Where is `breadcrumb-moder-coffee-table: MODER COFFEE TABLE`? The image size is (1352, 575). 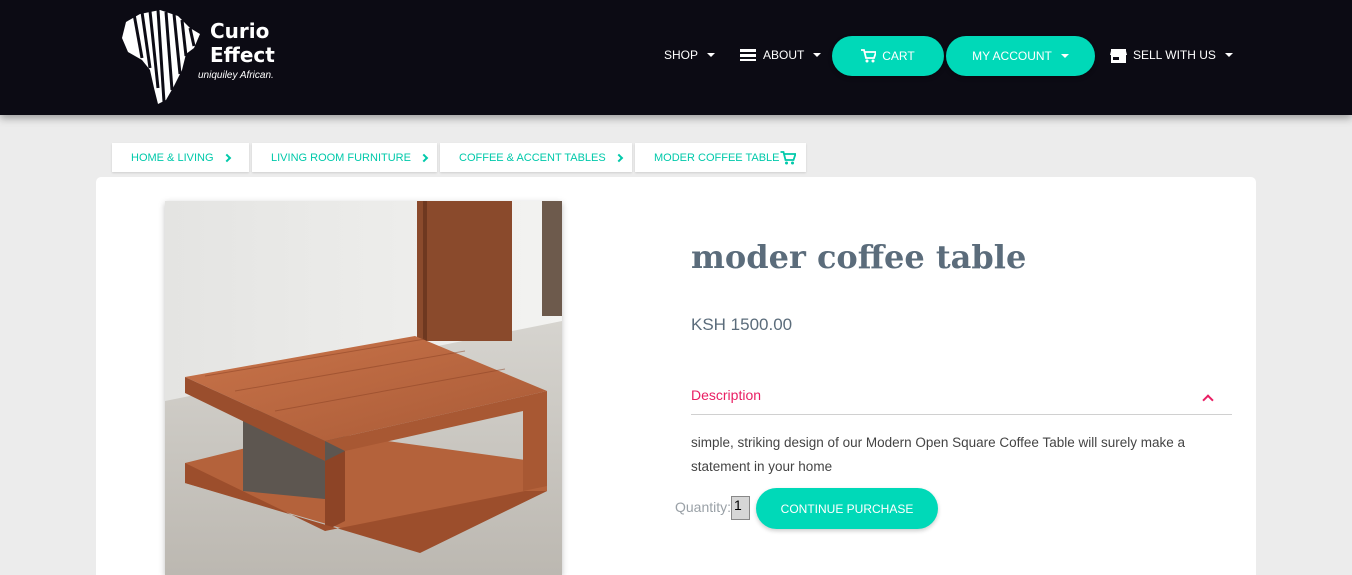 breadcrumb-moder-coffee-table: MODER COFFEE TABLE is located at coordinates (720, 157).